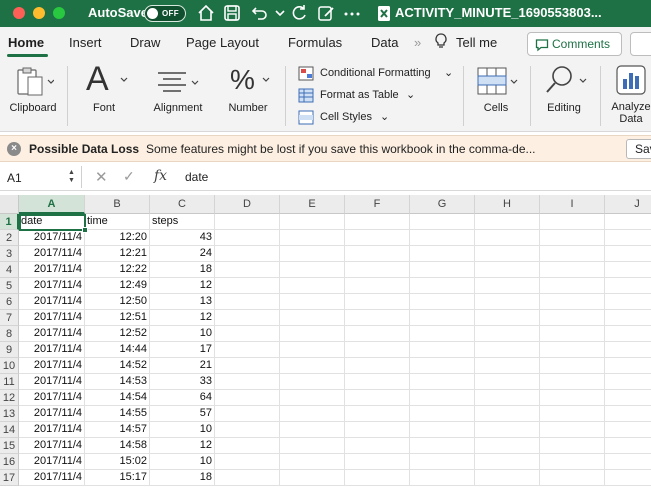  I want to click on cell-c13: 57, so click(182, 414).